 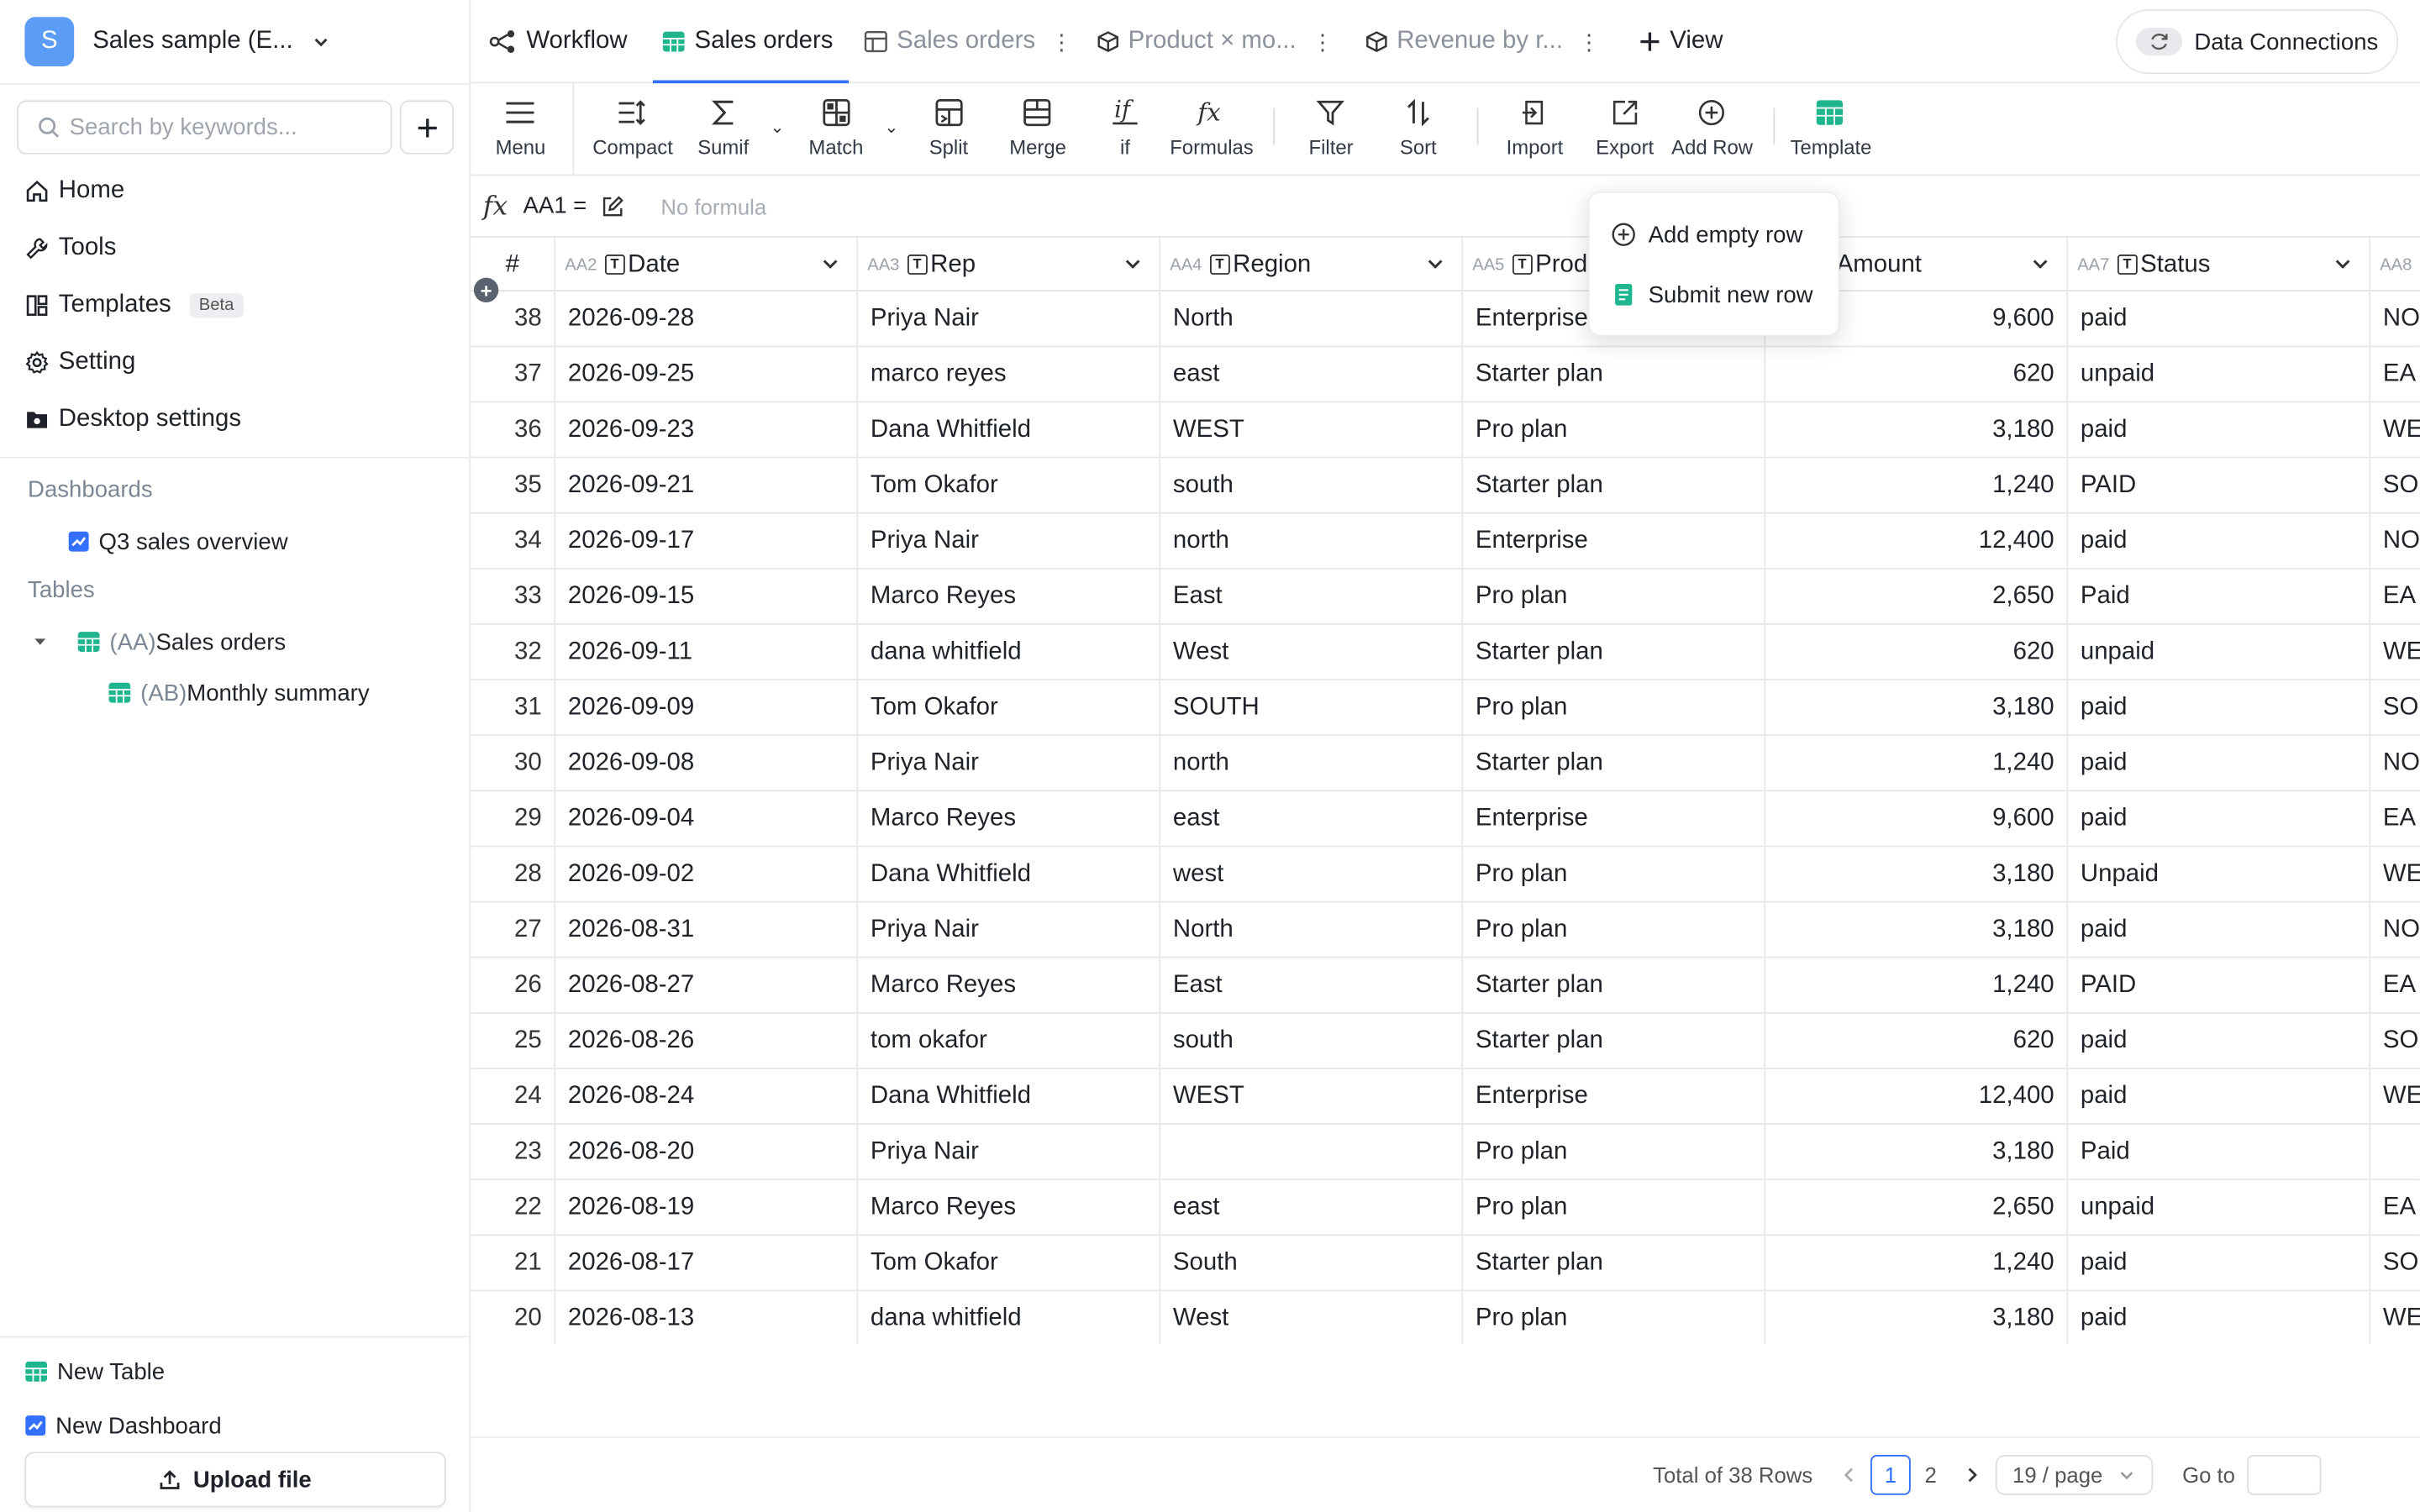 What do you see at coordinates (2074, 1475) in the screenshot?
I see `per-page-select: 19 / page` at bounding box center [2074, 1475].